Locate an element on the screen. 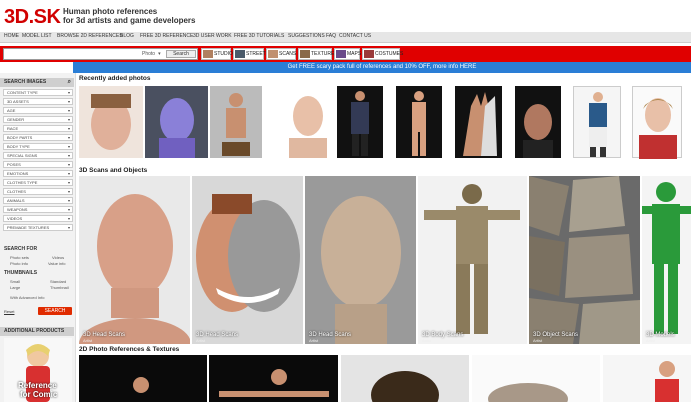  scan-object: 3D Object Scans Artist is located at coordinates (584, 260).